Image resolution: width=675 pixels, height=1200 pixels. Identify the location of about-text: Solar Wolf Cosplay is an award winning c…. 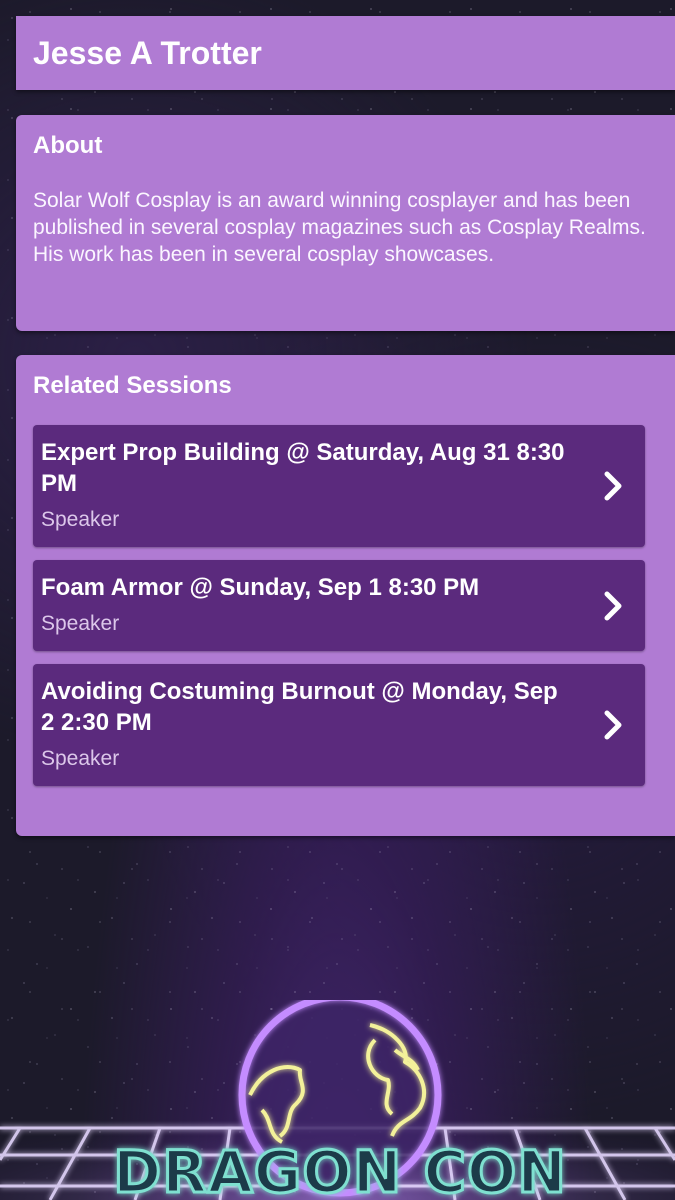
(339, 227).